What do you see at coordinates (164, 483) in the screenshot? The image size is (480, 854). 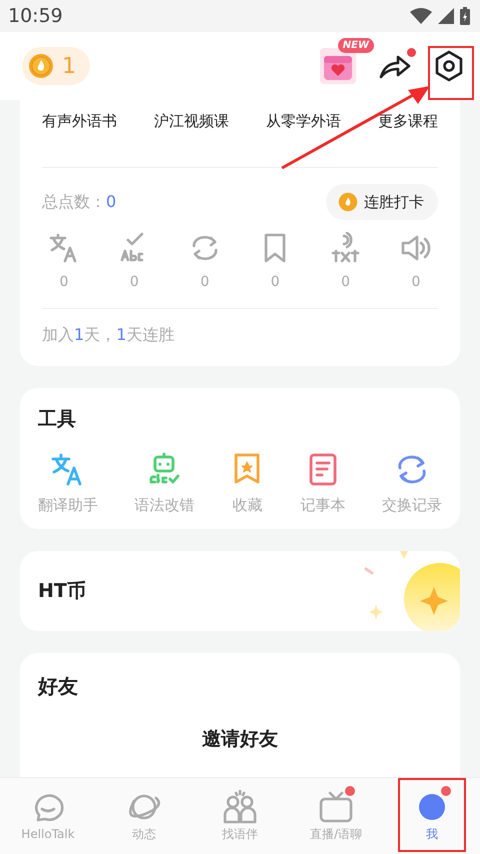 I see `tool-item: 语法改错` at bounding box center [164, 483].